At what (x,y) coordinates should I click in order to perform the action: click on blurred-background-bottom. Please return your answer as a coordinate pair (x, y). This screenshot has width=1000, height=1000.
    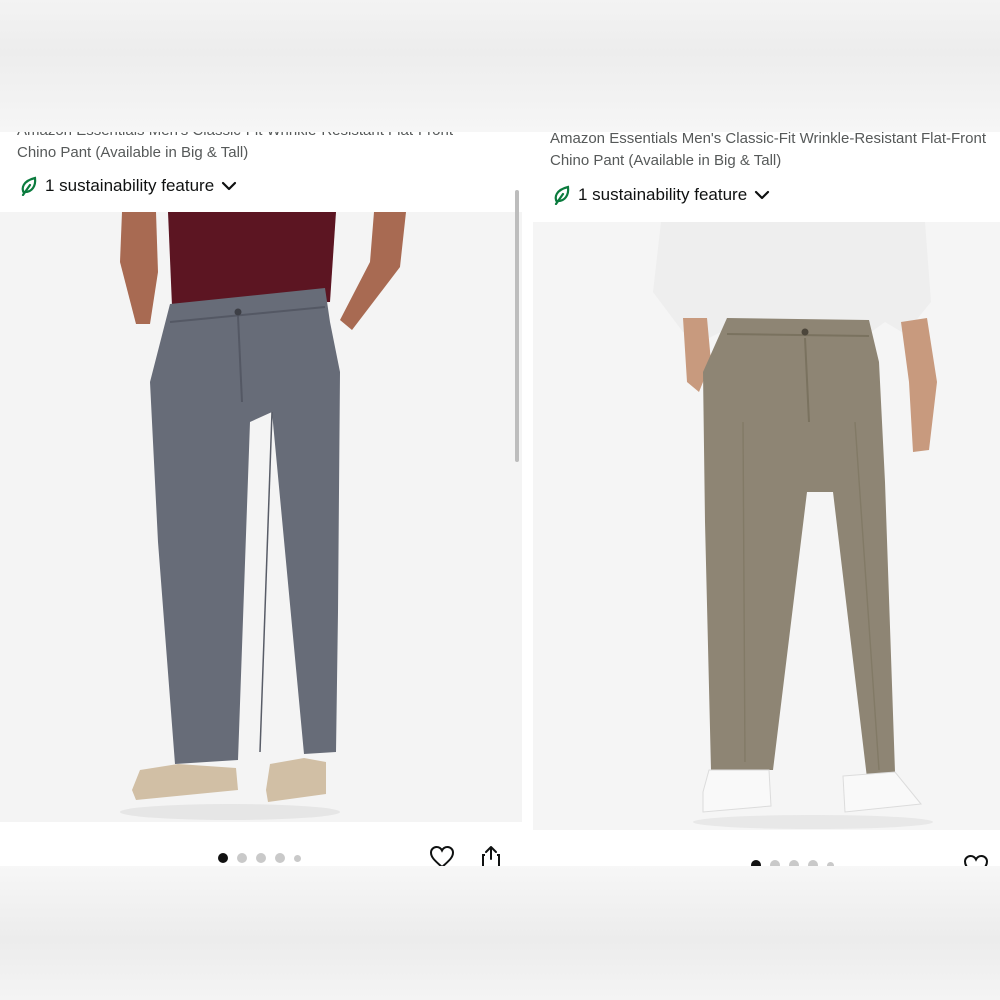
    Looking at the image, I should click on (500, 933).